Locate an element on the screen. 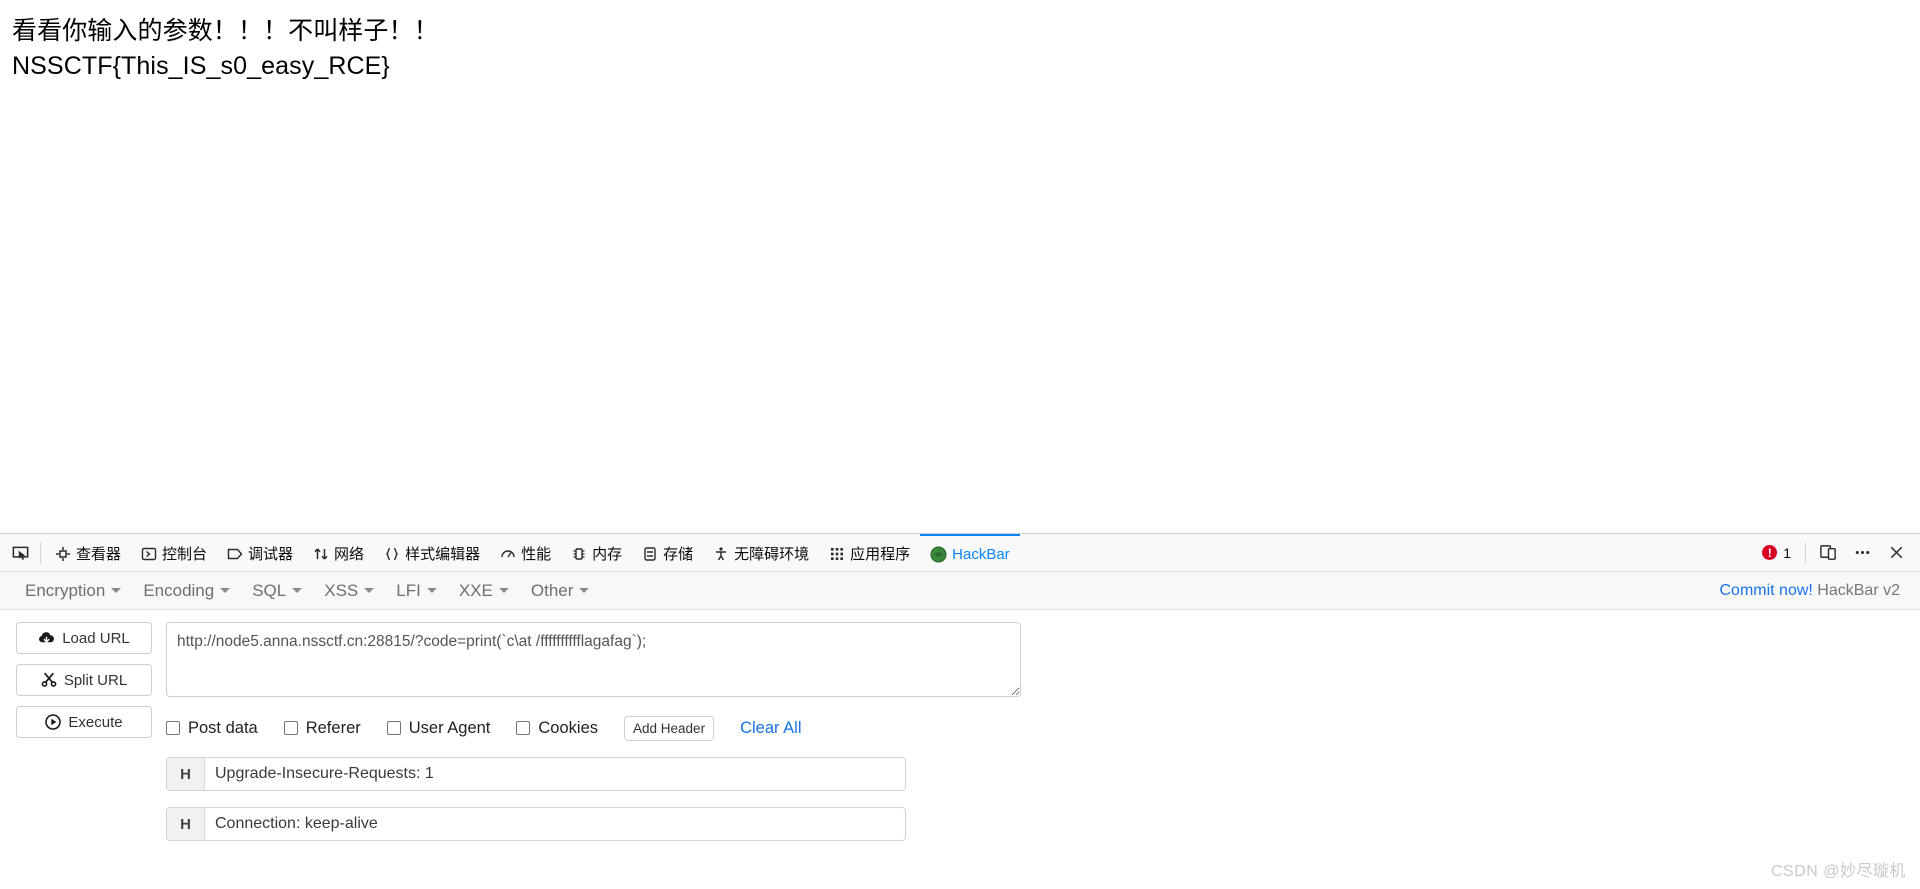 The width and height of the screenshot is (1920, 889). menu-label: Encoding is located at coordinates (179, 590).